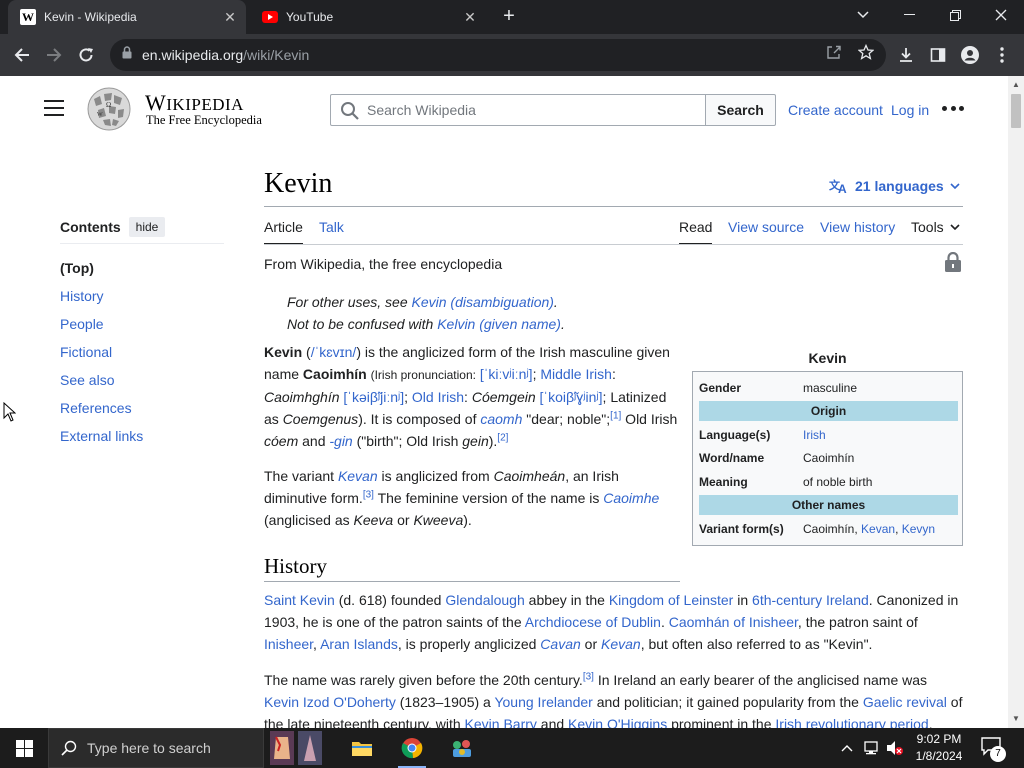 The width and height of the screenshot is (1024, 768). I want to click on chrome-icon, so click(412, 748).